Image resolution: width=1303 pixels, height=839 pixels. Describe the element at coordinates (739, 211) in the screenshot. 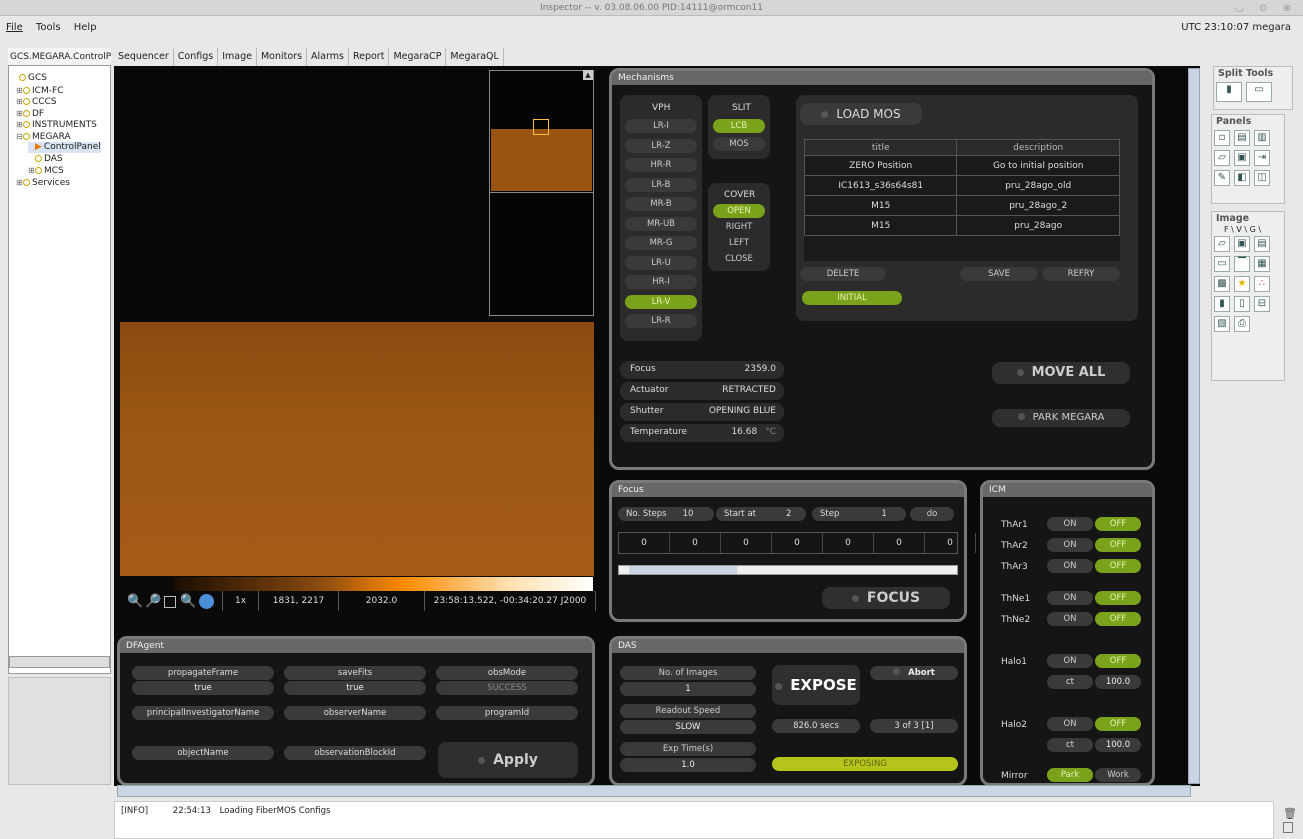

I see `cover-option: OPEN` at that location.